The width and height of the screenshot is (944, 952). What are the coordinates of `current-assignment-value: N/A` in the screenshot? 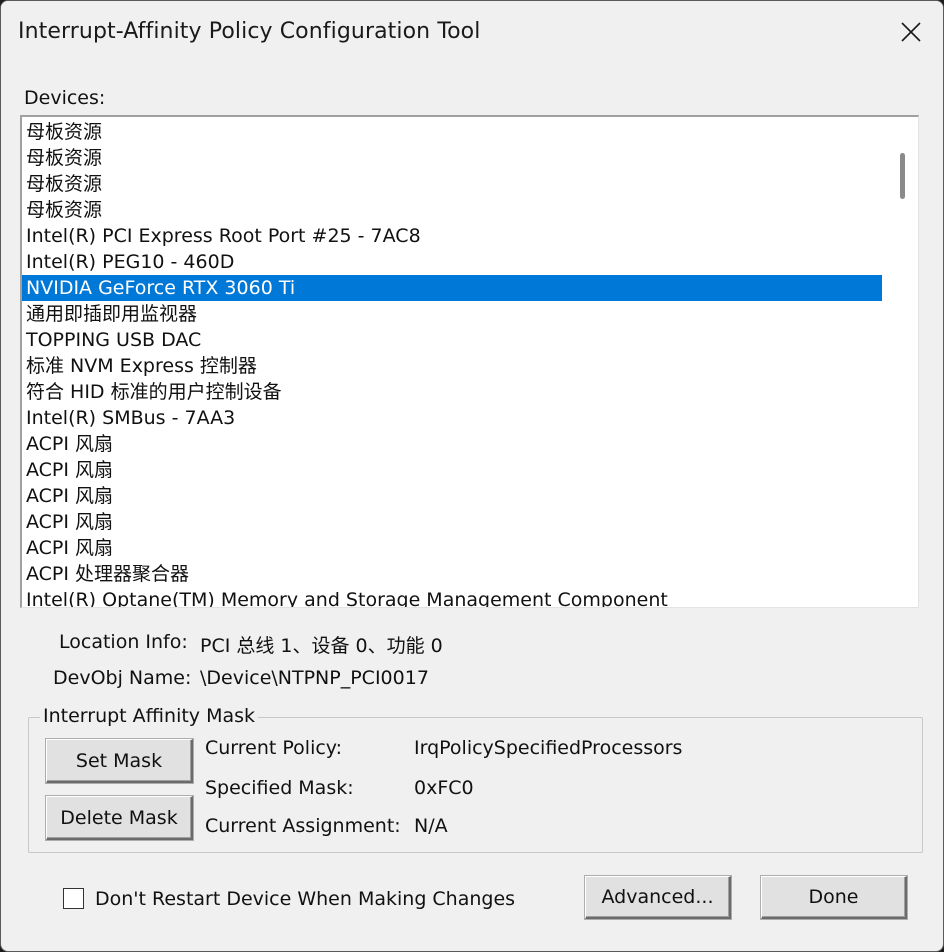 It's located at (431, 826).